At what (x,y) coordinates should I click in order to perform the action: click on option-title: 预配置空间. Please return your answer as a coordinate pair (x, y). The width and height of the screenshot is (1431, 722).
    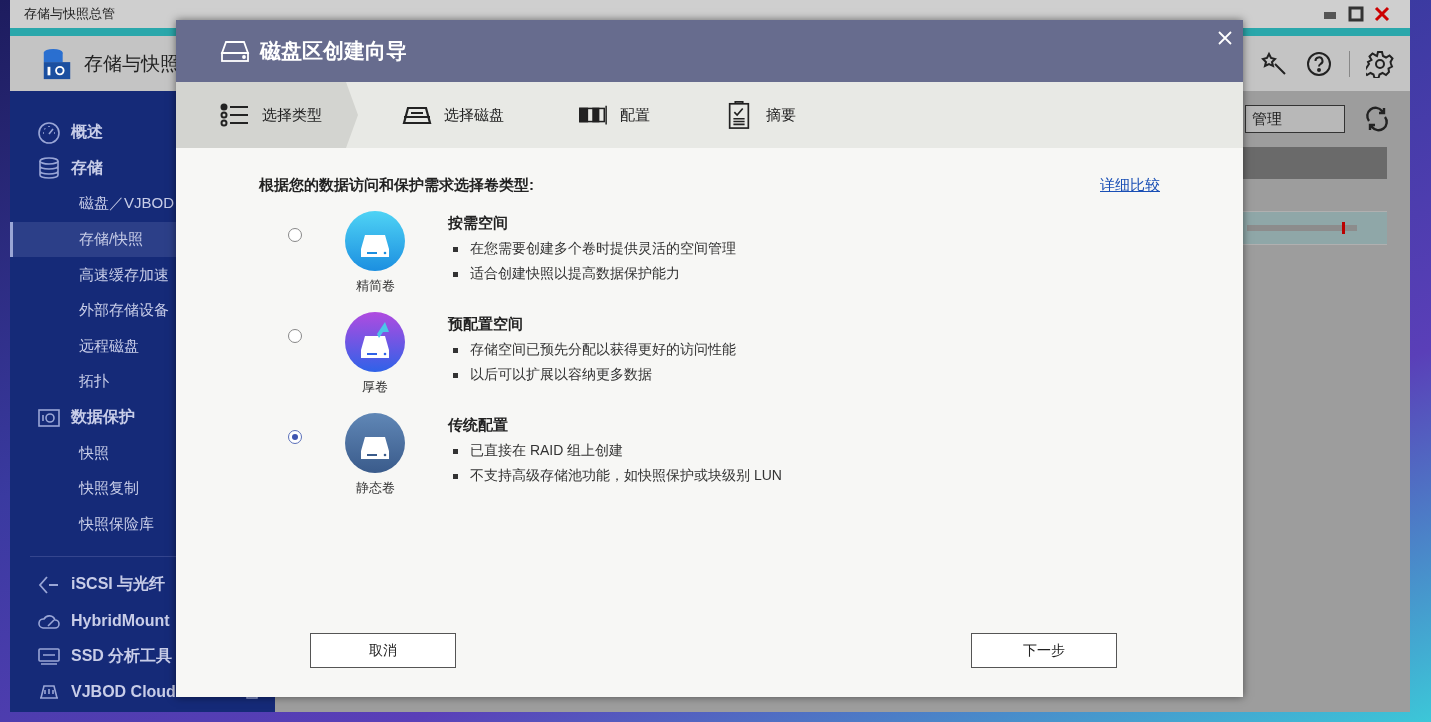
    Looking at the image, I should click on (486, 324).